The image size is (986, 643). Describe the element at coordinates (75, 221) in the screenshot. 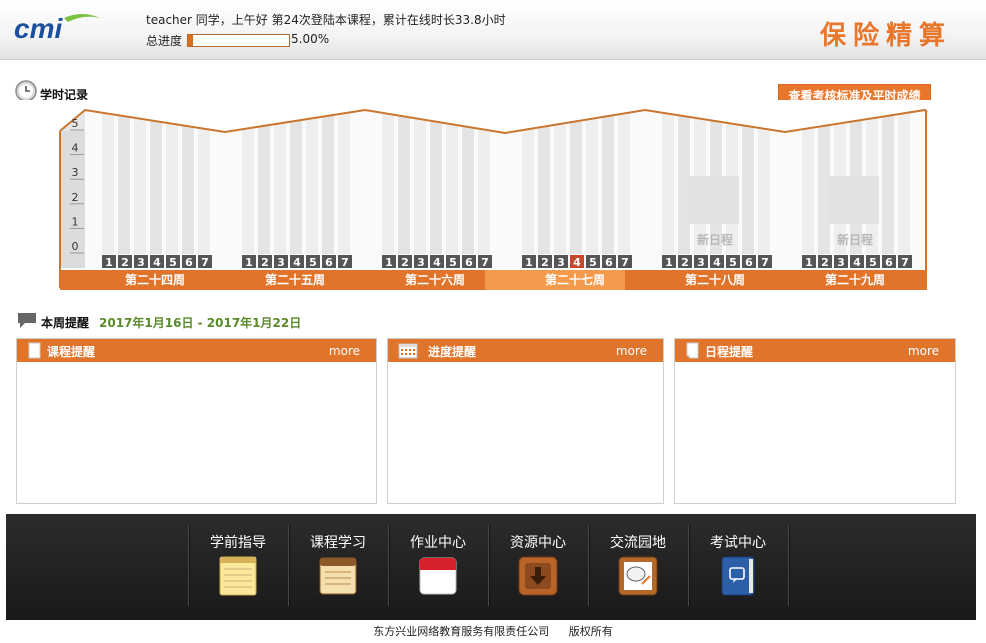

I see `y-tick-label: 1` at that location.